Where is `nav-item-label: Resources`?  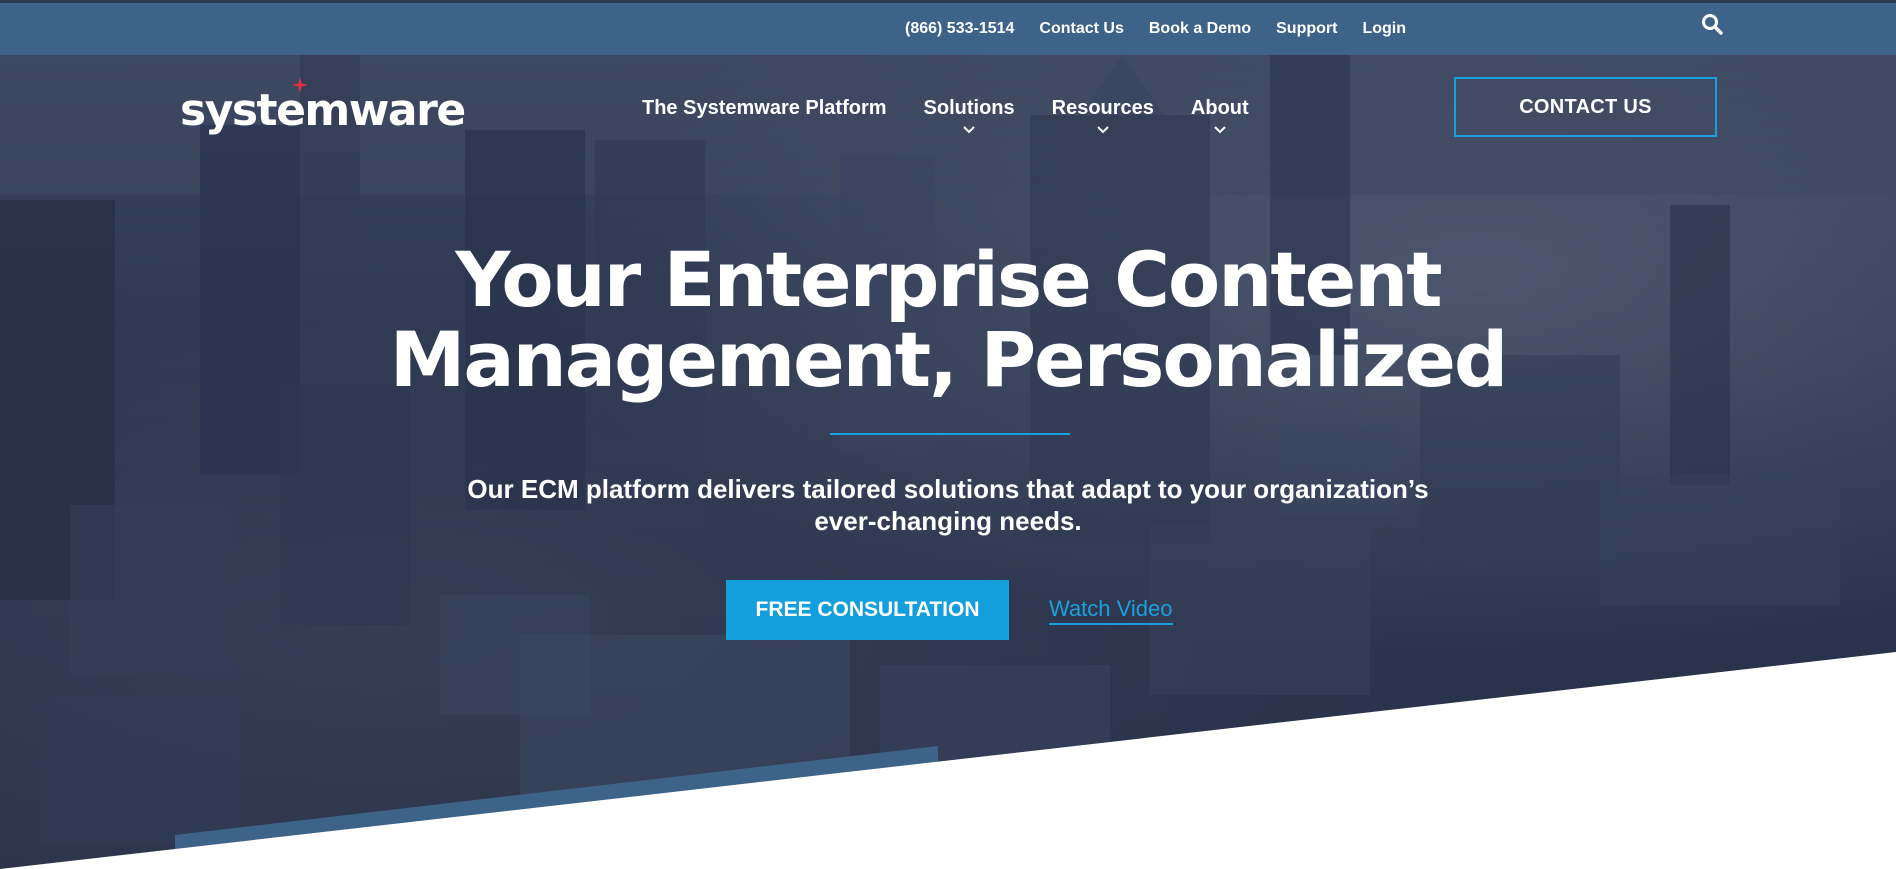
nav-item-label: Resources is located at coordinates (1102, 108).